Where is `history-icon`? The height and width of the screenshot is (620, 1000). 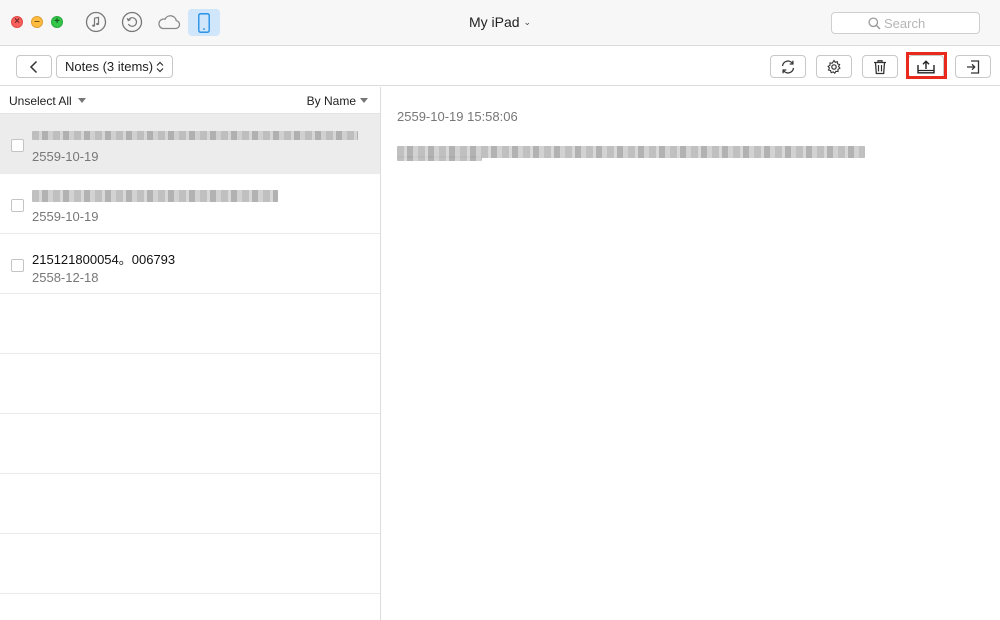
history-icon is located at coordinates (132, 22).